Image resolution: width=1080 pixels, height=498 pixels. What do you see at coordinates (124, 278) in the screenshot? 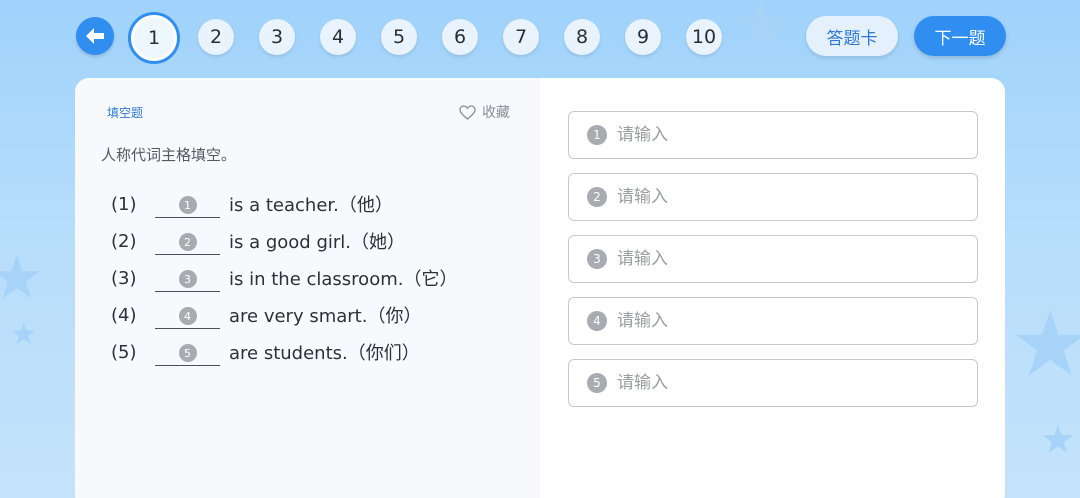
I see `item-number: (3)` at bounding box center [124, 278].